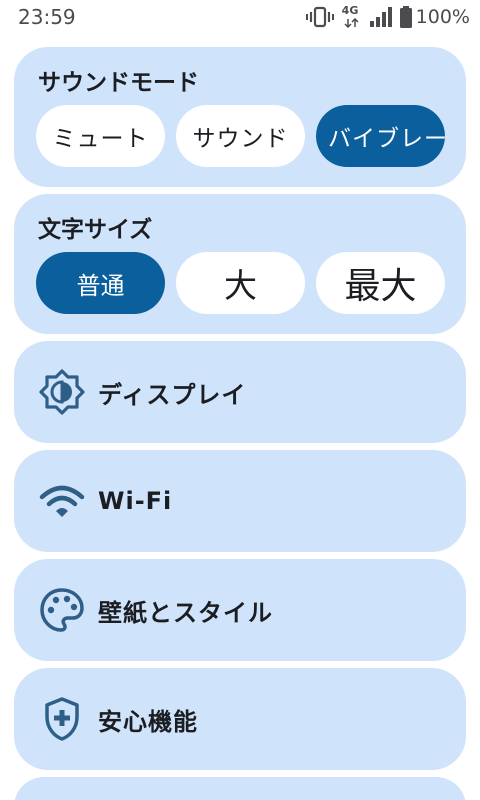 Image resolution: width=480 pixels, height=800 pixels. What do you see at coordinates (240, 501) in the screenshot?
I see `menu-item-wifi: Wi-Fi` at bounding box center [240, 501].